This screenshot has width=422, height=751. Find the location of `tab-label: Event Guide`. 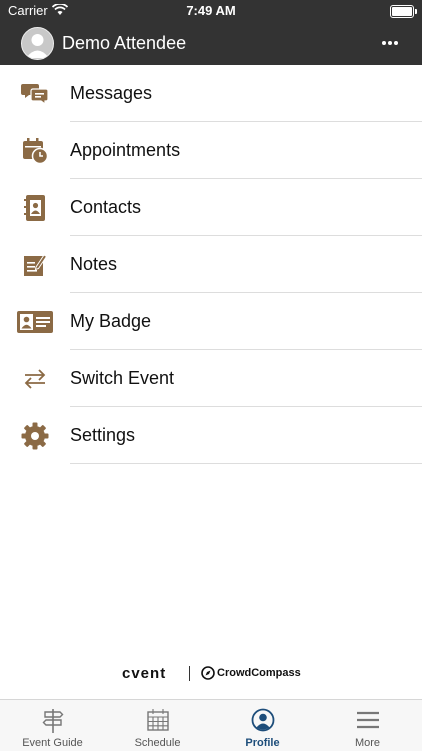

tab-label: Event Guide is located at coordinates (52, 743).